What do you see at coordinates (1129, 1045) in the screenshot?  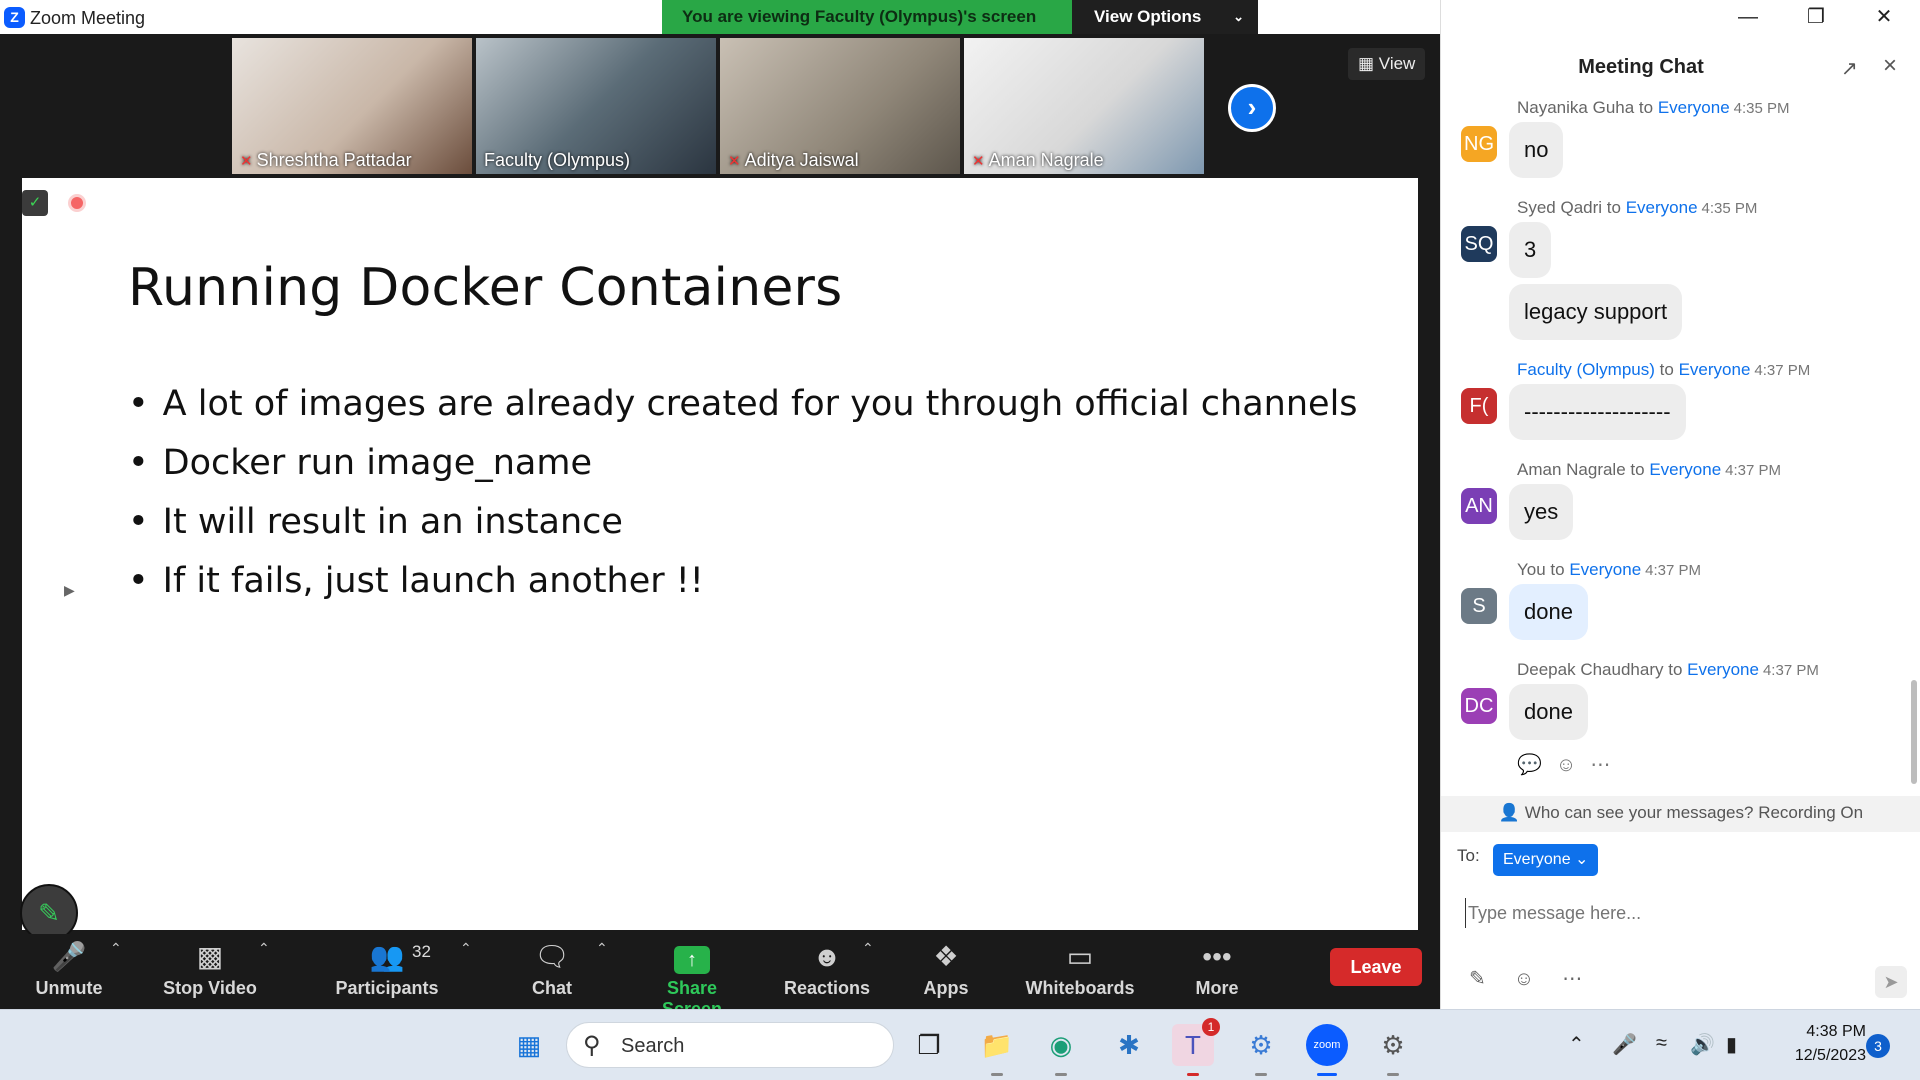 I see `snipping-tool-icon: ✱` at bounding box center [1129, 1045].